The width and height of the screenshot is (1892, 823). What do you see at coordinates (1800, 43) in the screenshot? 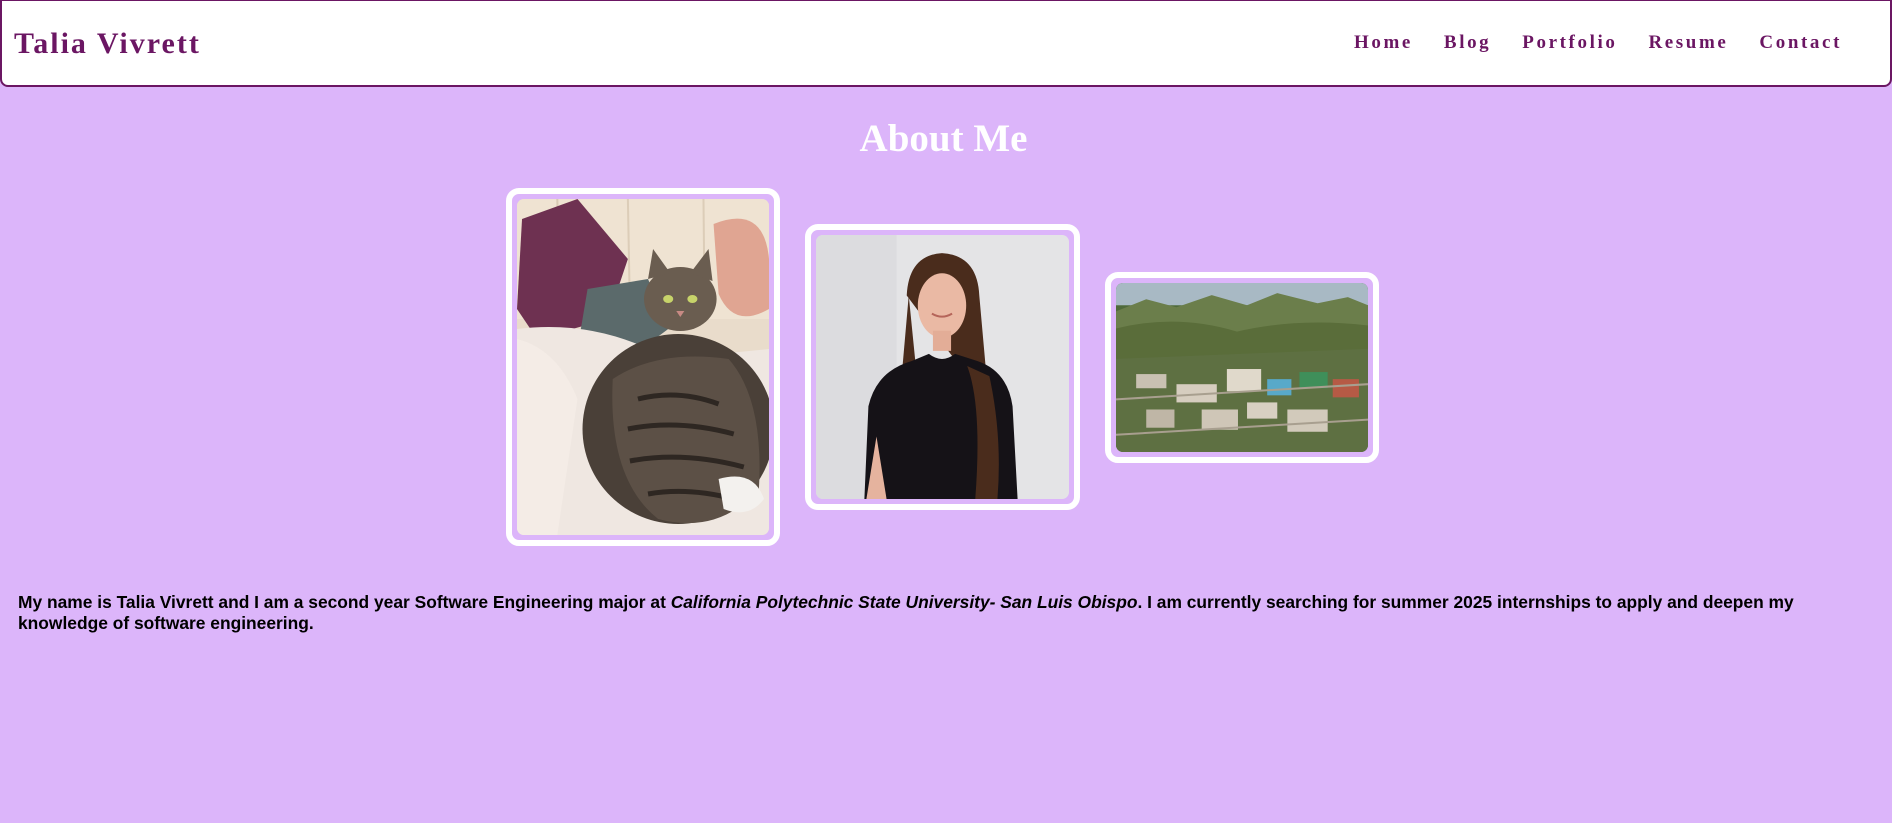
I see `nav-link-contact: Contact` at bounding box center [1800, 43].